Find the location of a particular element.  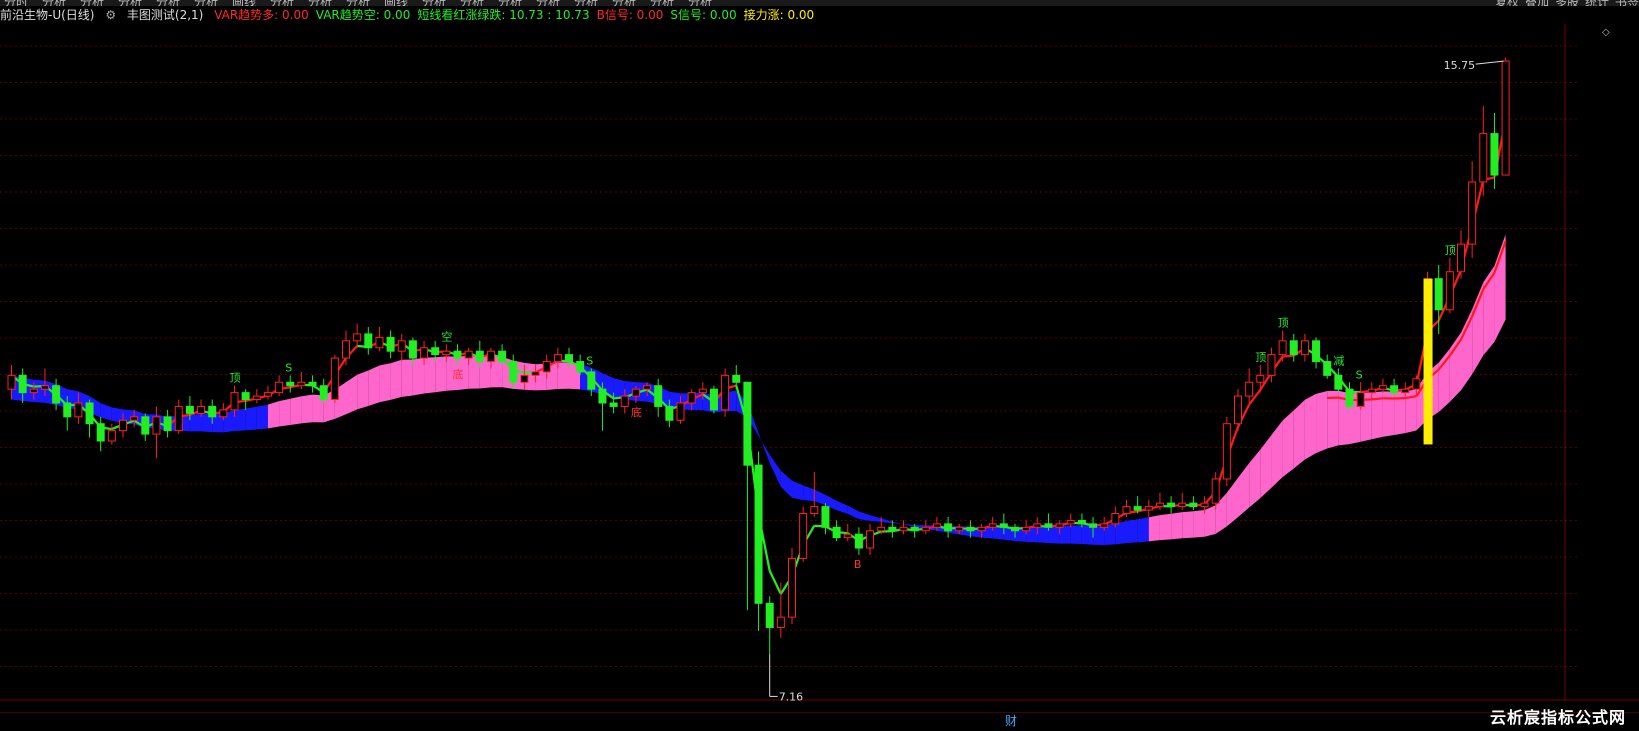

diamond-icon: ◇ is located at coordinates (1606, 32).